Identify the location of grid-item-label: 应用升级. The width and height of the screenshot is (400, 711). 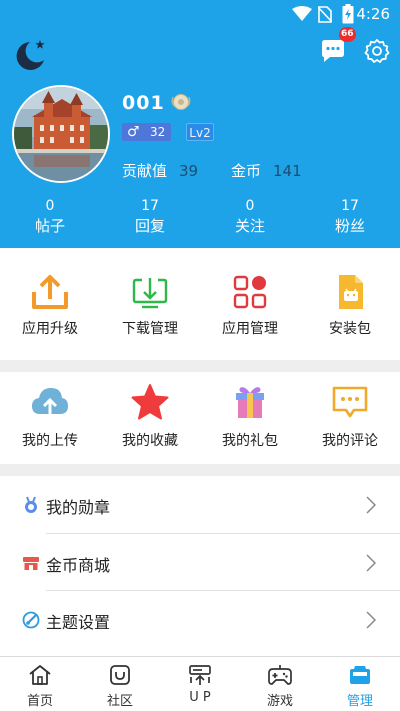
(50, 329).